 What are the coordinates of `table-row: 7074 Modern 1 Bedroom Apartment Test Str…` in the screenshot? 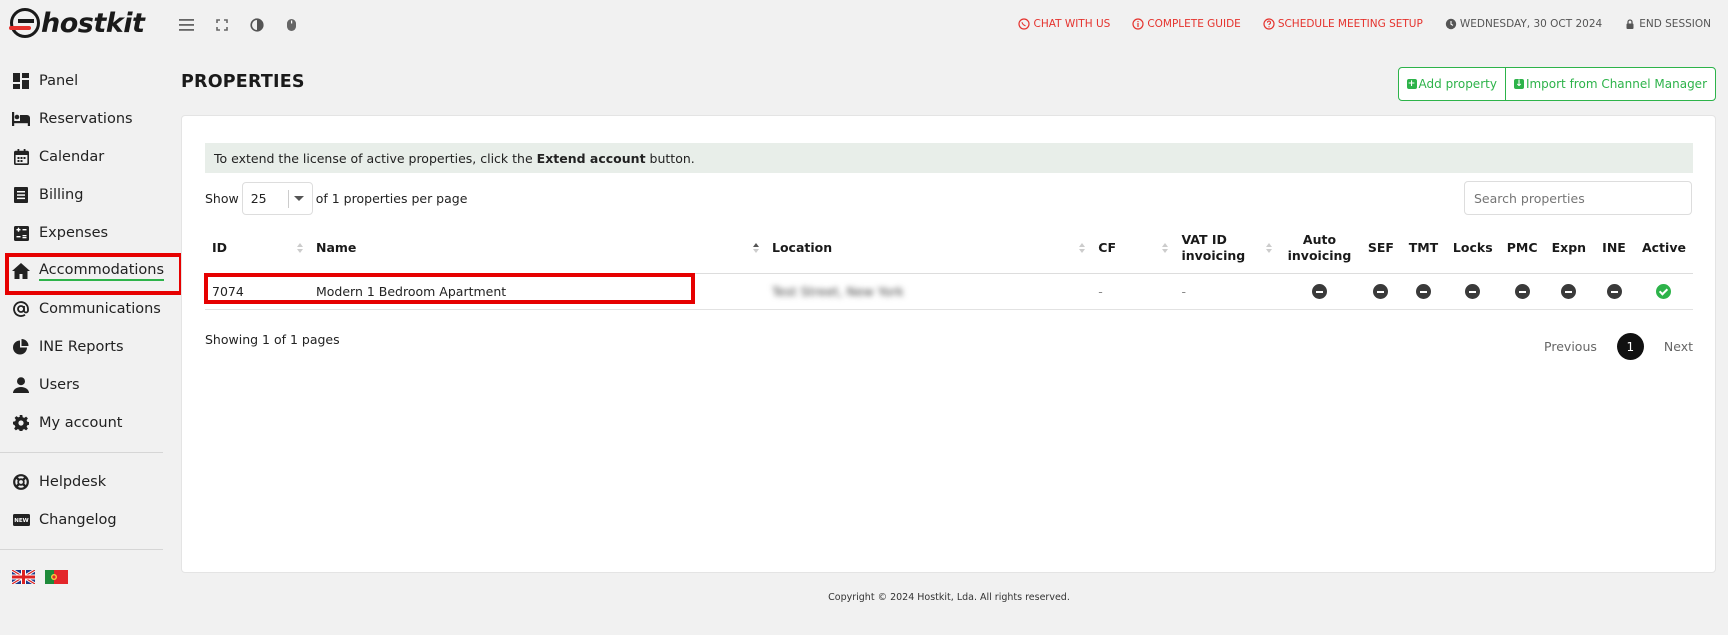 It's located at (949, 291).